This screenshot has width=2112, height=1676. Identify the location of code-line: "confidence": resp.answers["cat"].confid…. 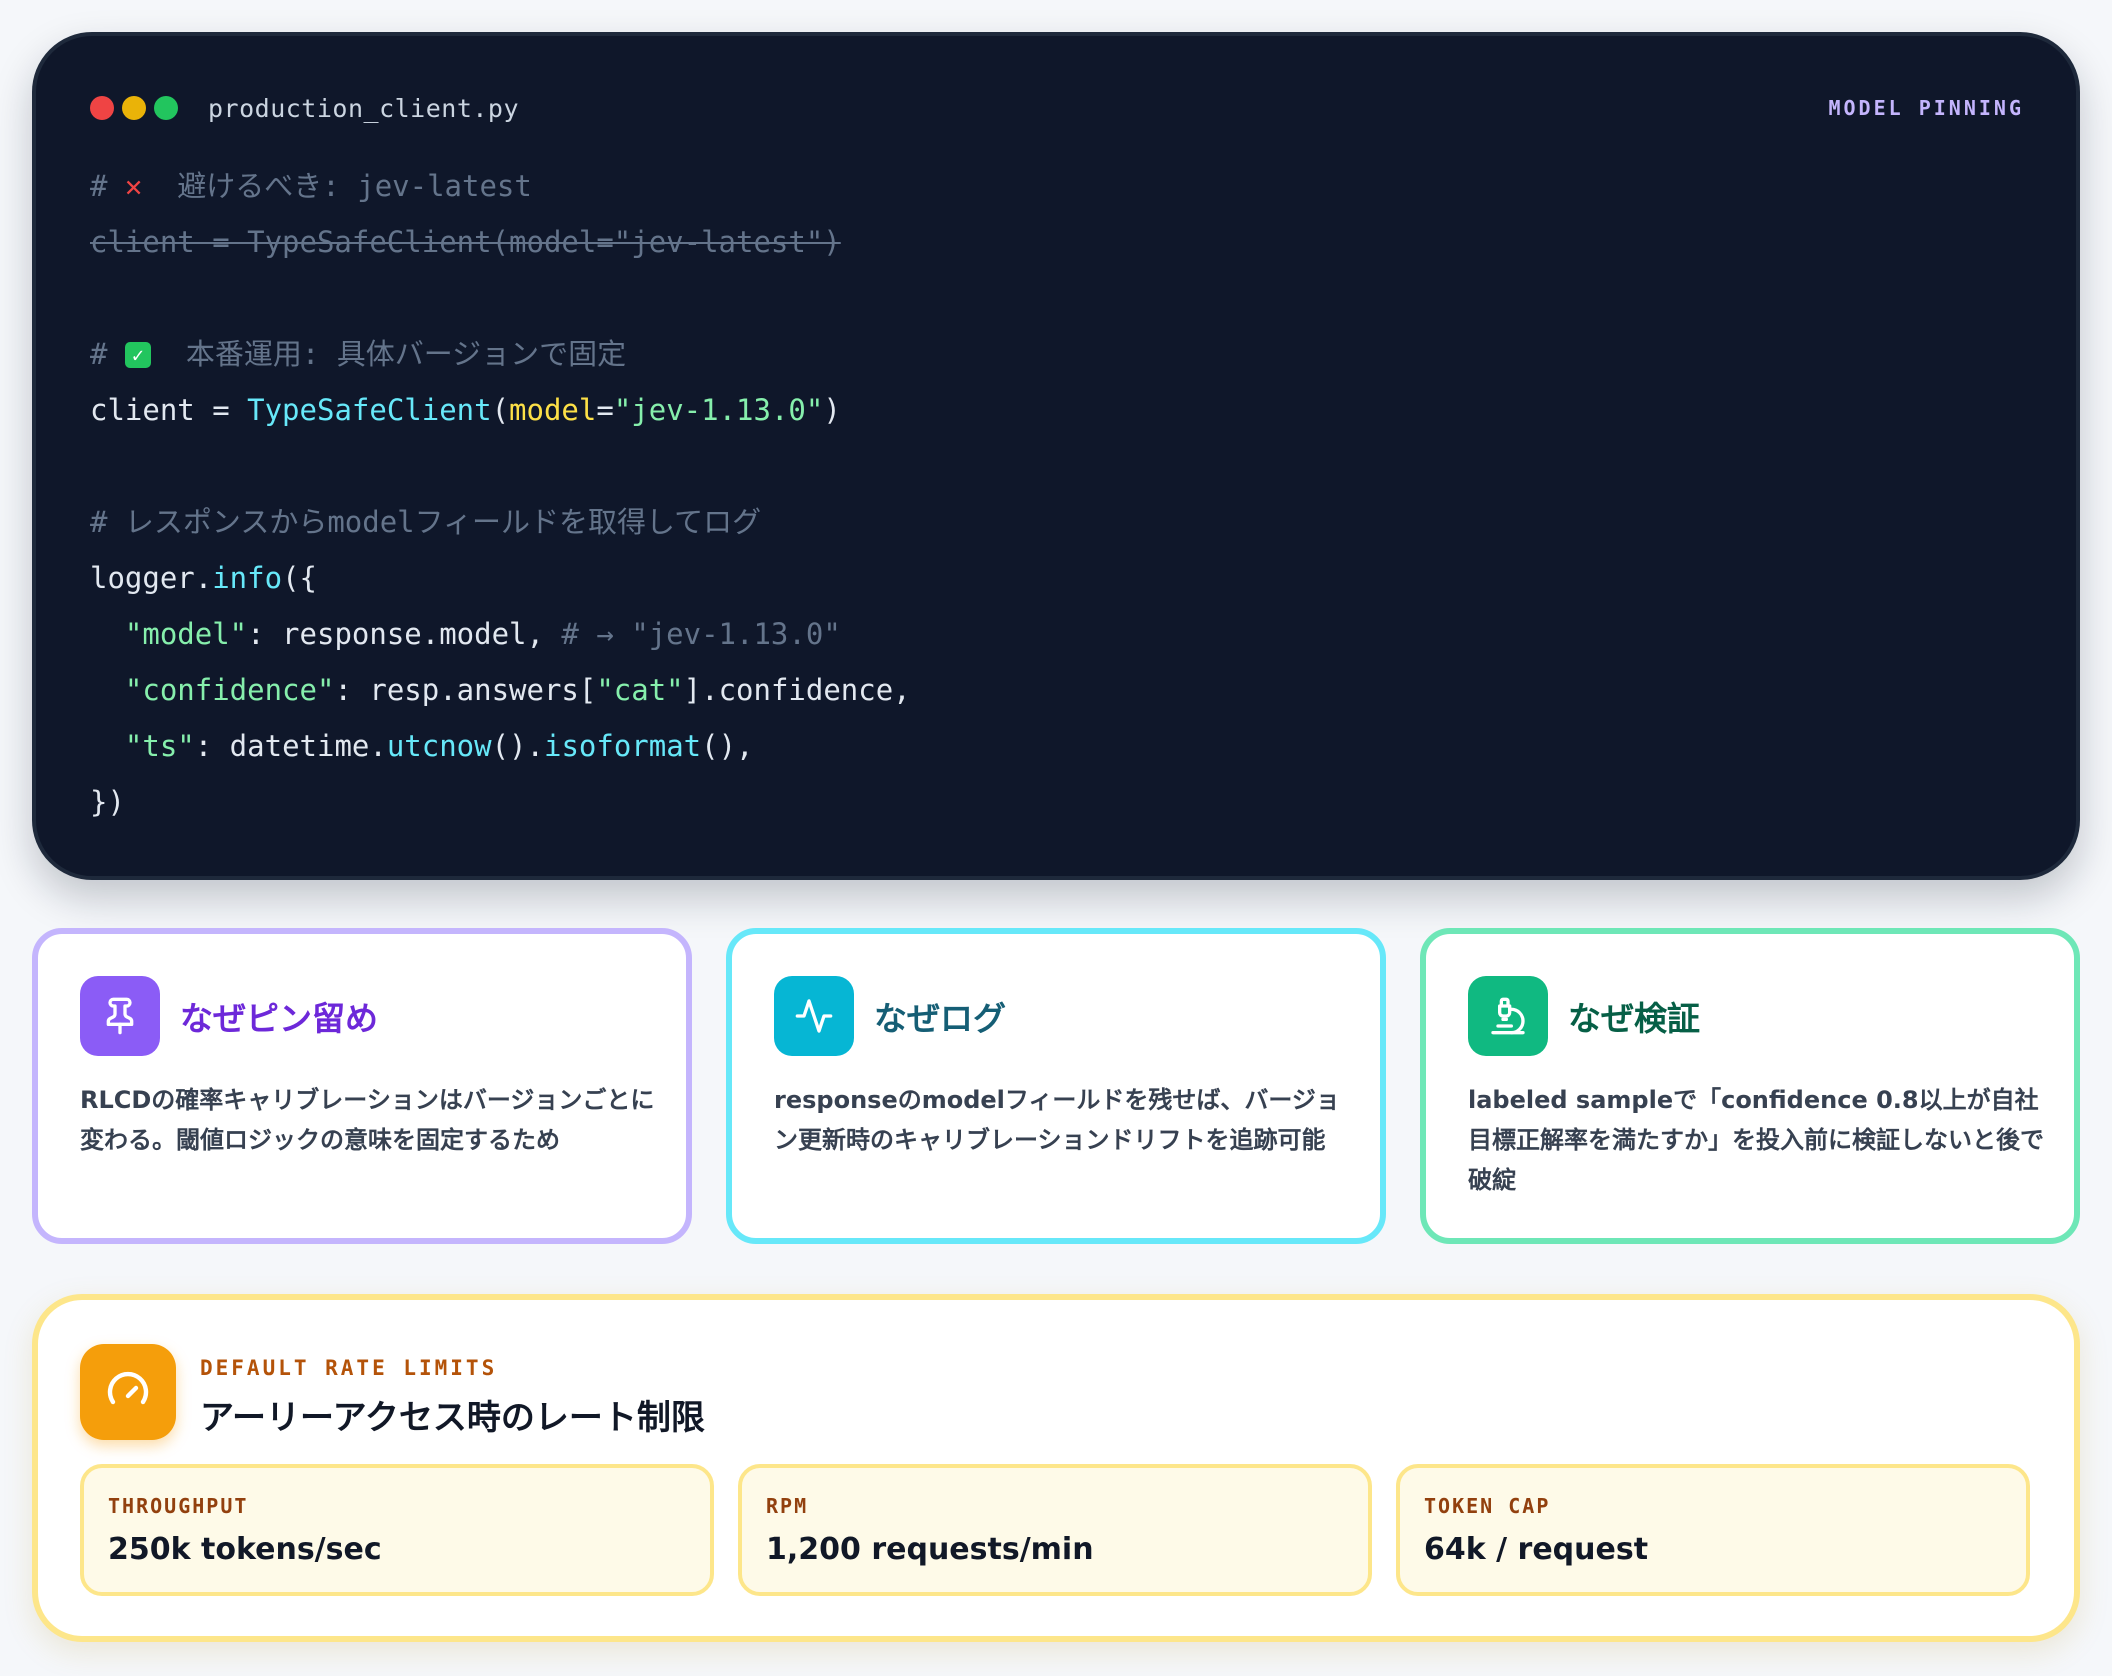
(517, 690).